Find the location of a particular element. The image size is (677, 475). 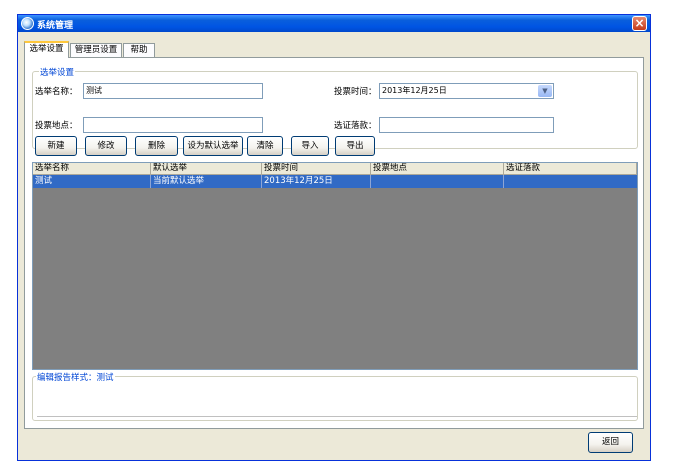

export-button: 导出 is located at coordinates (355, 146).